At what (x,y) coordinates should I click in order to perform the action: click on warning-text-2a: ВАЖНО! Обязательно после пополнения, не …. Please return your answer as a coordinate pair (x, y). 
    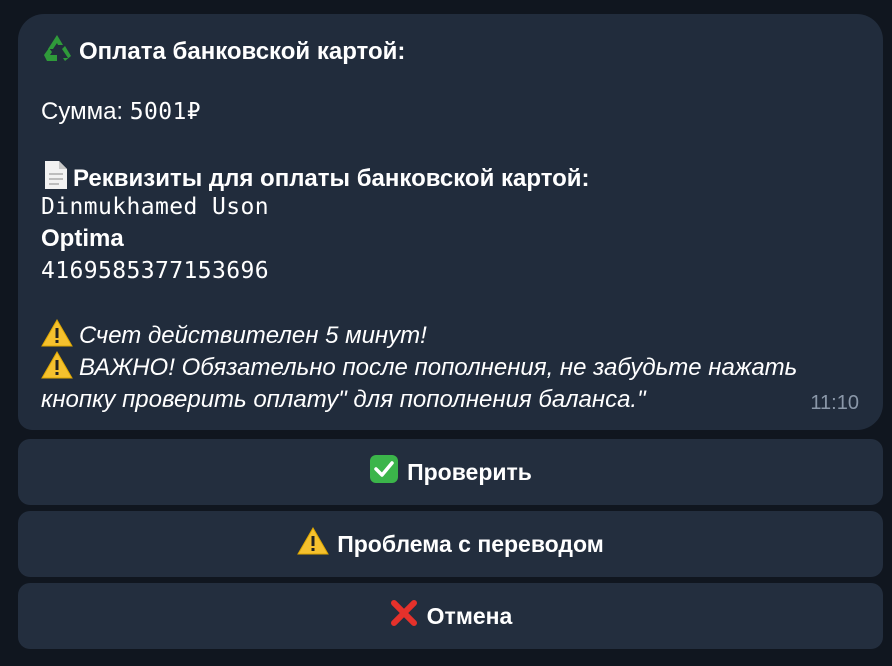
    Looking at the image, I should click on (438, 367).